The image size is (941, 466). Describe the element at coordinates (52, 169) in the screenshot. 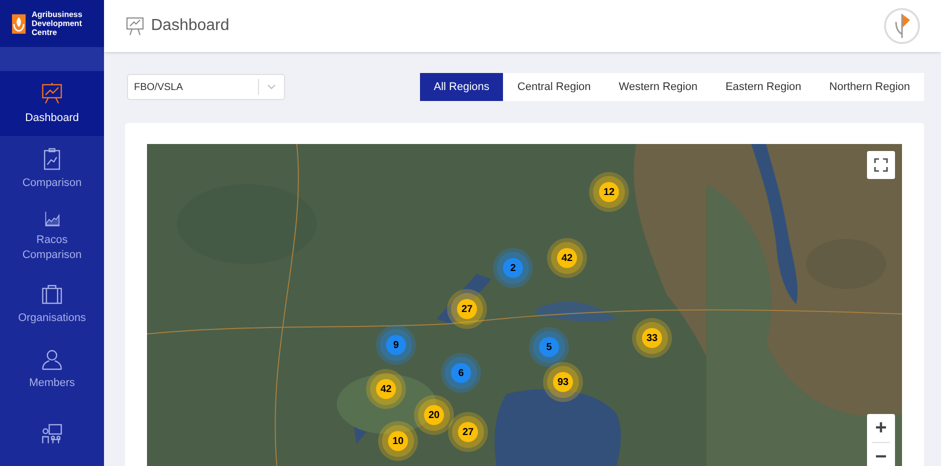

I see `sidebar-item: Comparison` at that location.